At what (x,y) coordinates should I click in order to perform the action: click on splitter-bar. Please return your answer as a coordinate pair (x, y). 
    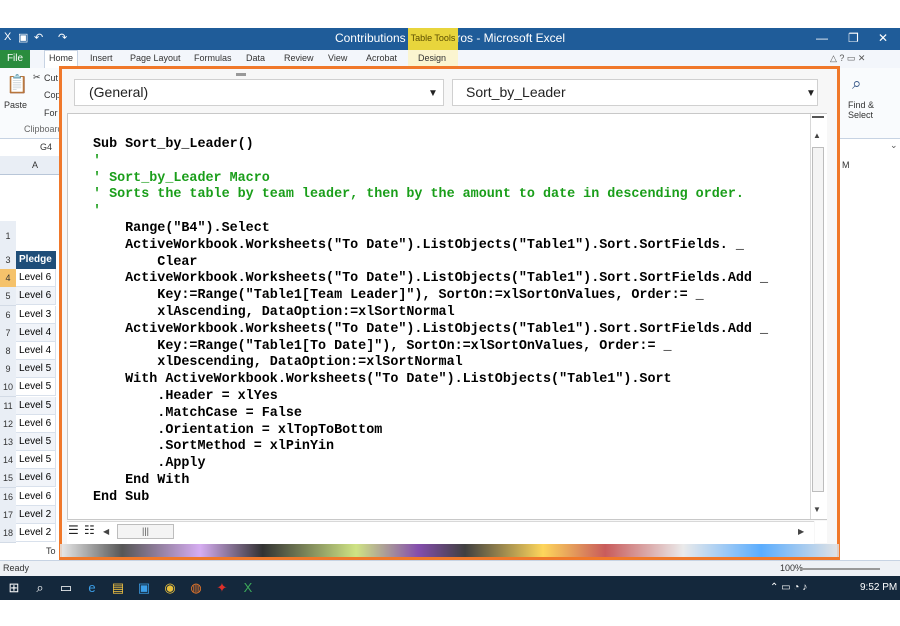
    Looking at the image, I should click on (818, 120).